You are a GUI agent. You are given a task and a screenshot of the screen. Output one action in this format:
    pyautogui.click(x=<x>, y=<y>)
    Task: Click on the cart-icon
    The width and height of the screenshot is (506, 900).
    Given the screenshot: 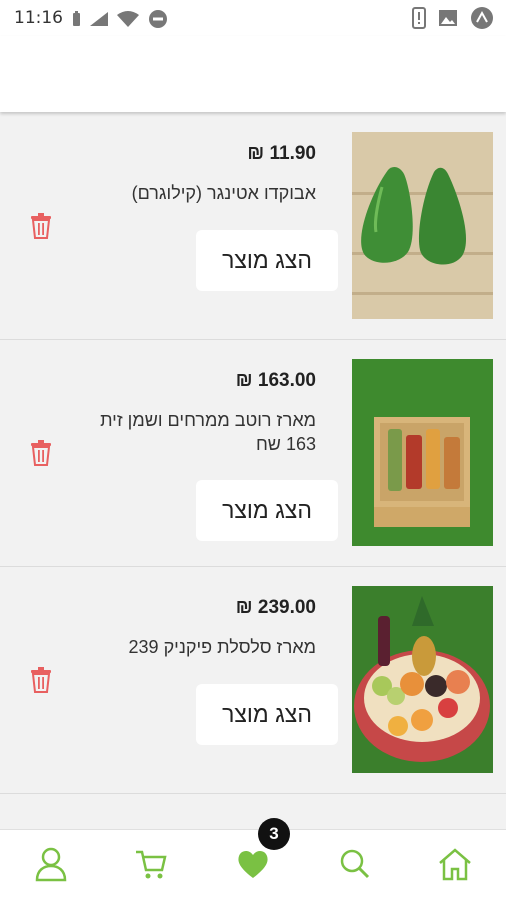 What is the action you would take?
    pyautogui.click(x=151, y=864)
    